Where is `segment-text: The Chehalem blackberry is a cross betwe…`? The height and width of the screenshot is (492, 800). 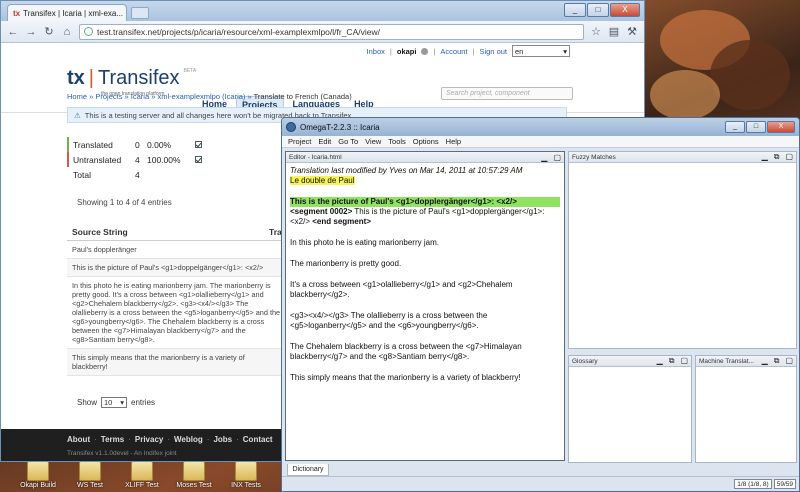 segment-text: The Chehalem blackberry is a cross betwe… is located at coordinates (425, 352).